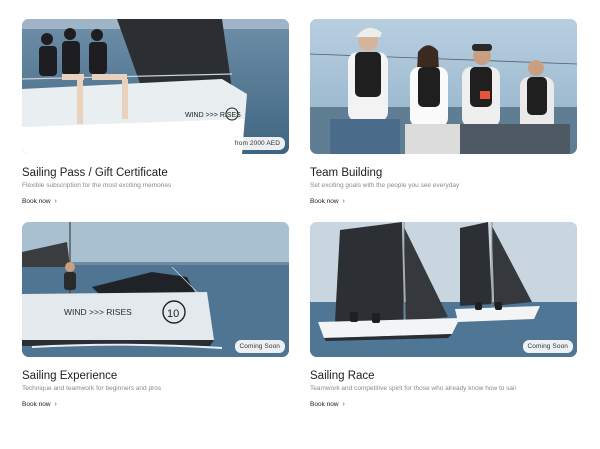 The height and width of the screenshot is (449, 600). I want to click on price-badge: from 2000 AED, so click(257, 143).